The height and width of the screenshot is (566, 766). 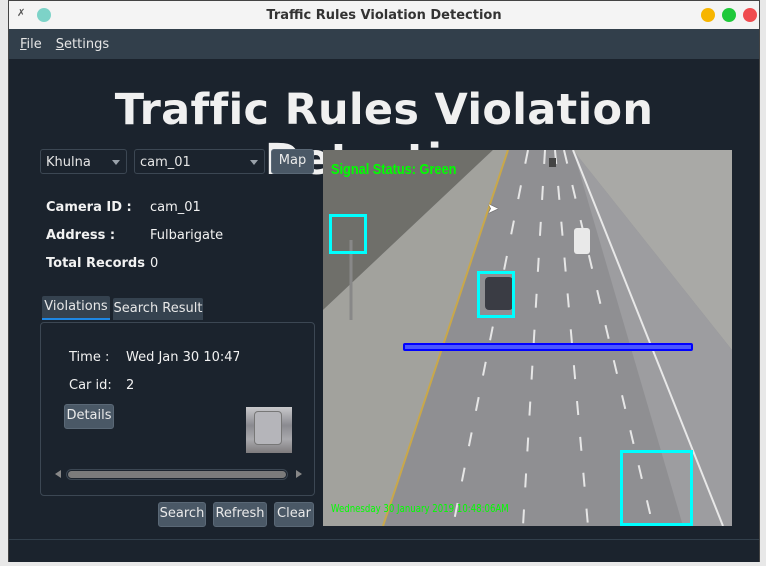 What do you see at coordinates (548, 347) in the screenshot?
I see `stop-line` at bounding box center [548, 347].